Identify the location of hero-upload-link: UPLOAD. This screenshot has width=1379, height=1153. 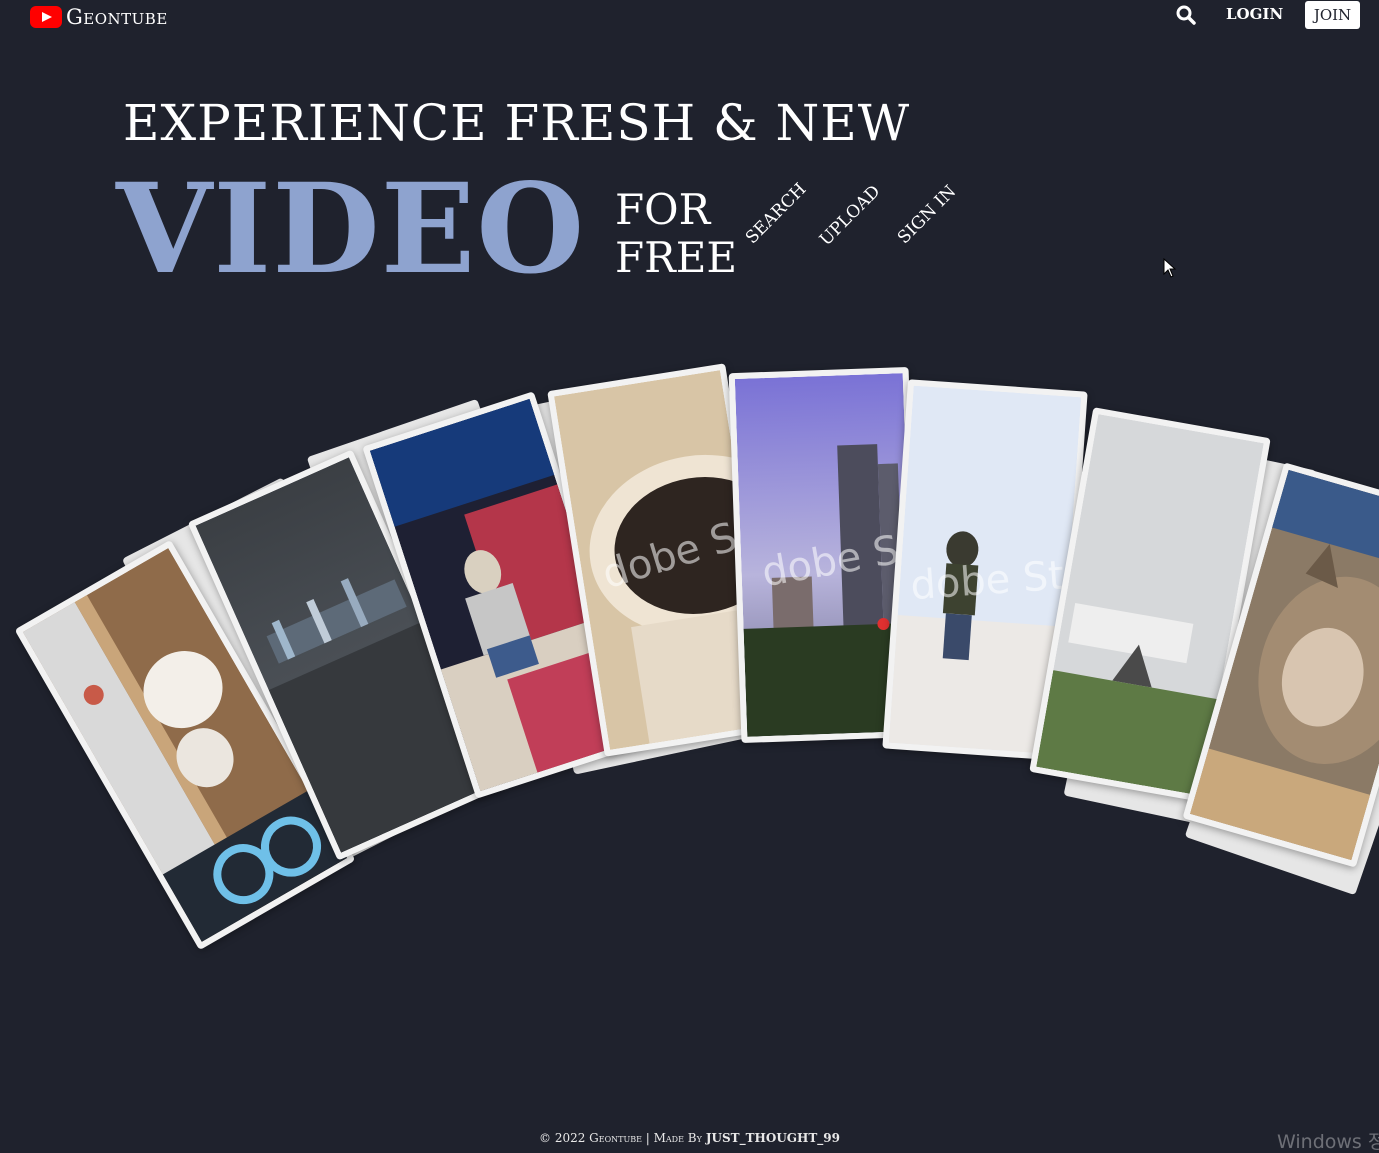
(850, 215).